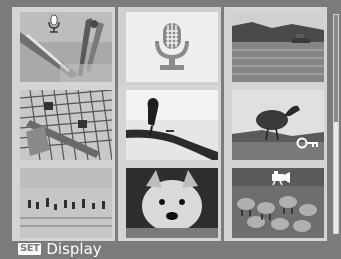 The height and width of the screenshot is (259, 341). I want to click on microphone-icon, so click(172, 47).